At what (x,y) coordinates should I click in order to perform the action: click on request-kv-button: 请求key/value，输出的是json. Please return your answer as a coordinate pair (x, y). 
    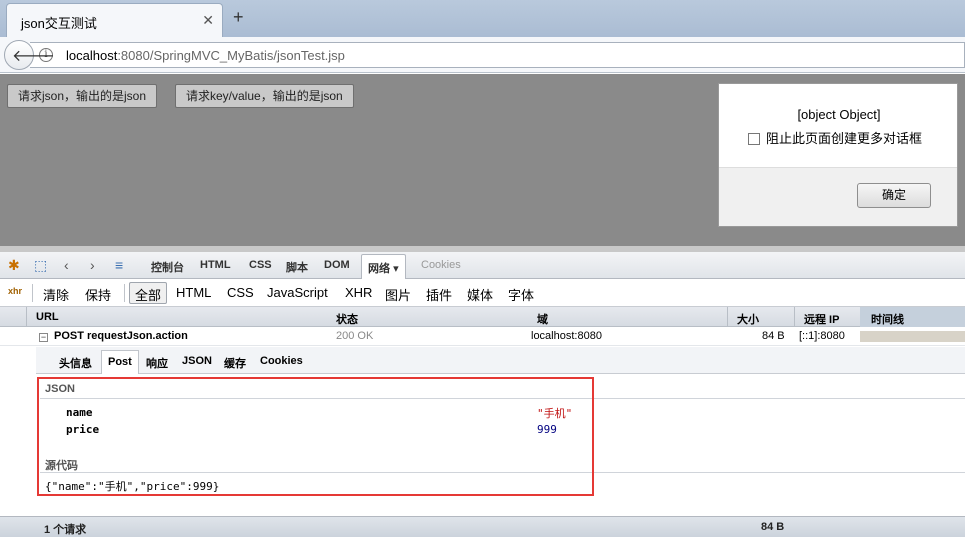
    Looking at the image, I should click on (264, 96).